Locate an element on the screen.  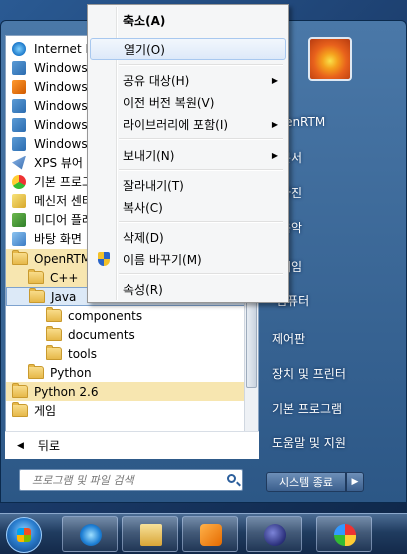
menu-item-rename: 이름 바꾸기(M) is located at coordinates (188, 259).